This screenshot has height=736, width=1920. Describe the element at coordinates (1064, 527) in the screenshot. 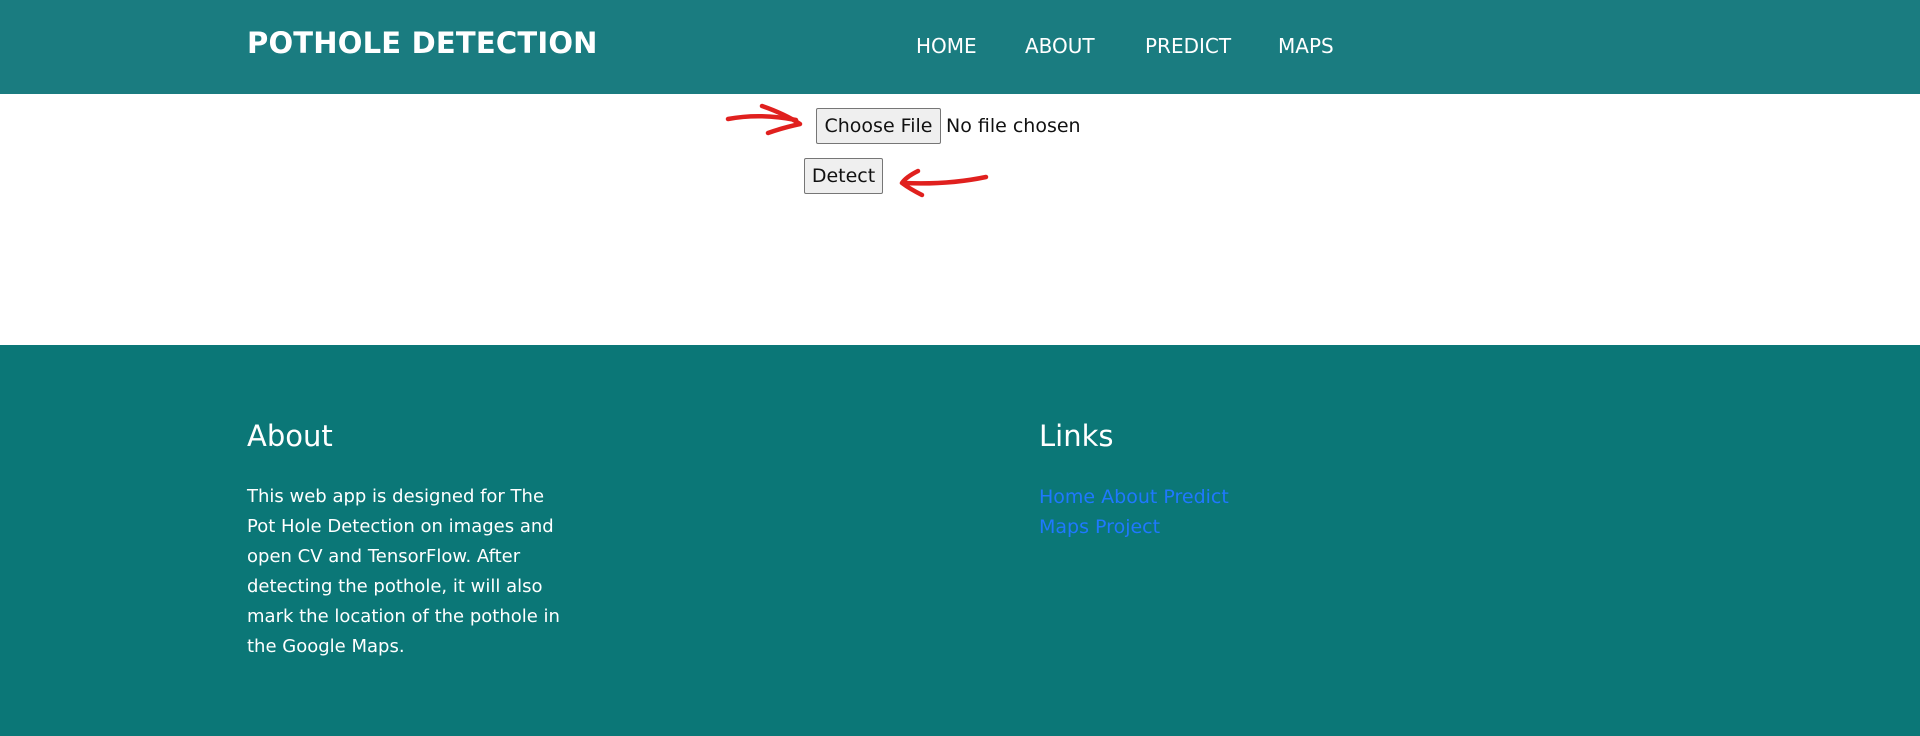

I see `footer-link-maps: Maps` at that location.